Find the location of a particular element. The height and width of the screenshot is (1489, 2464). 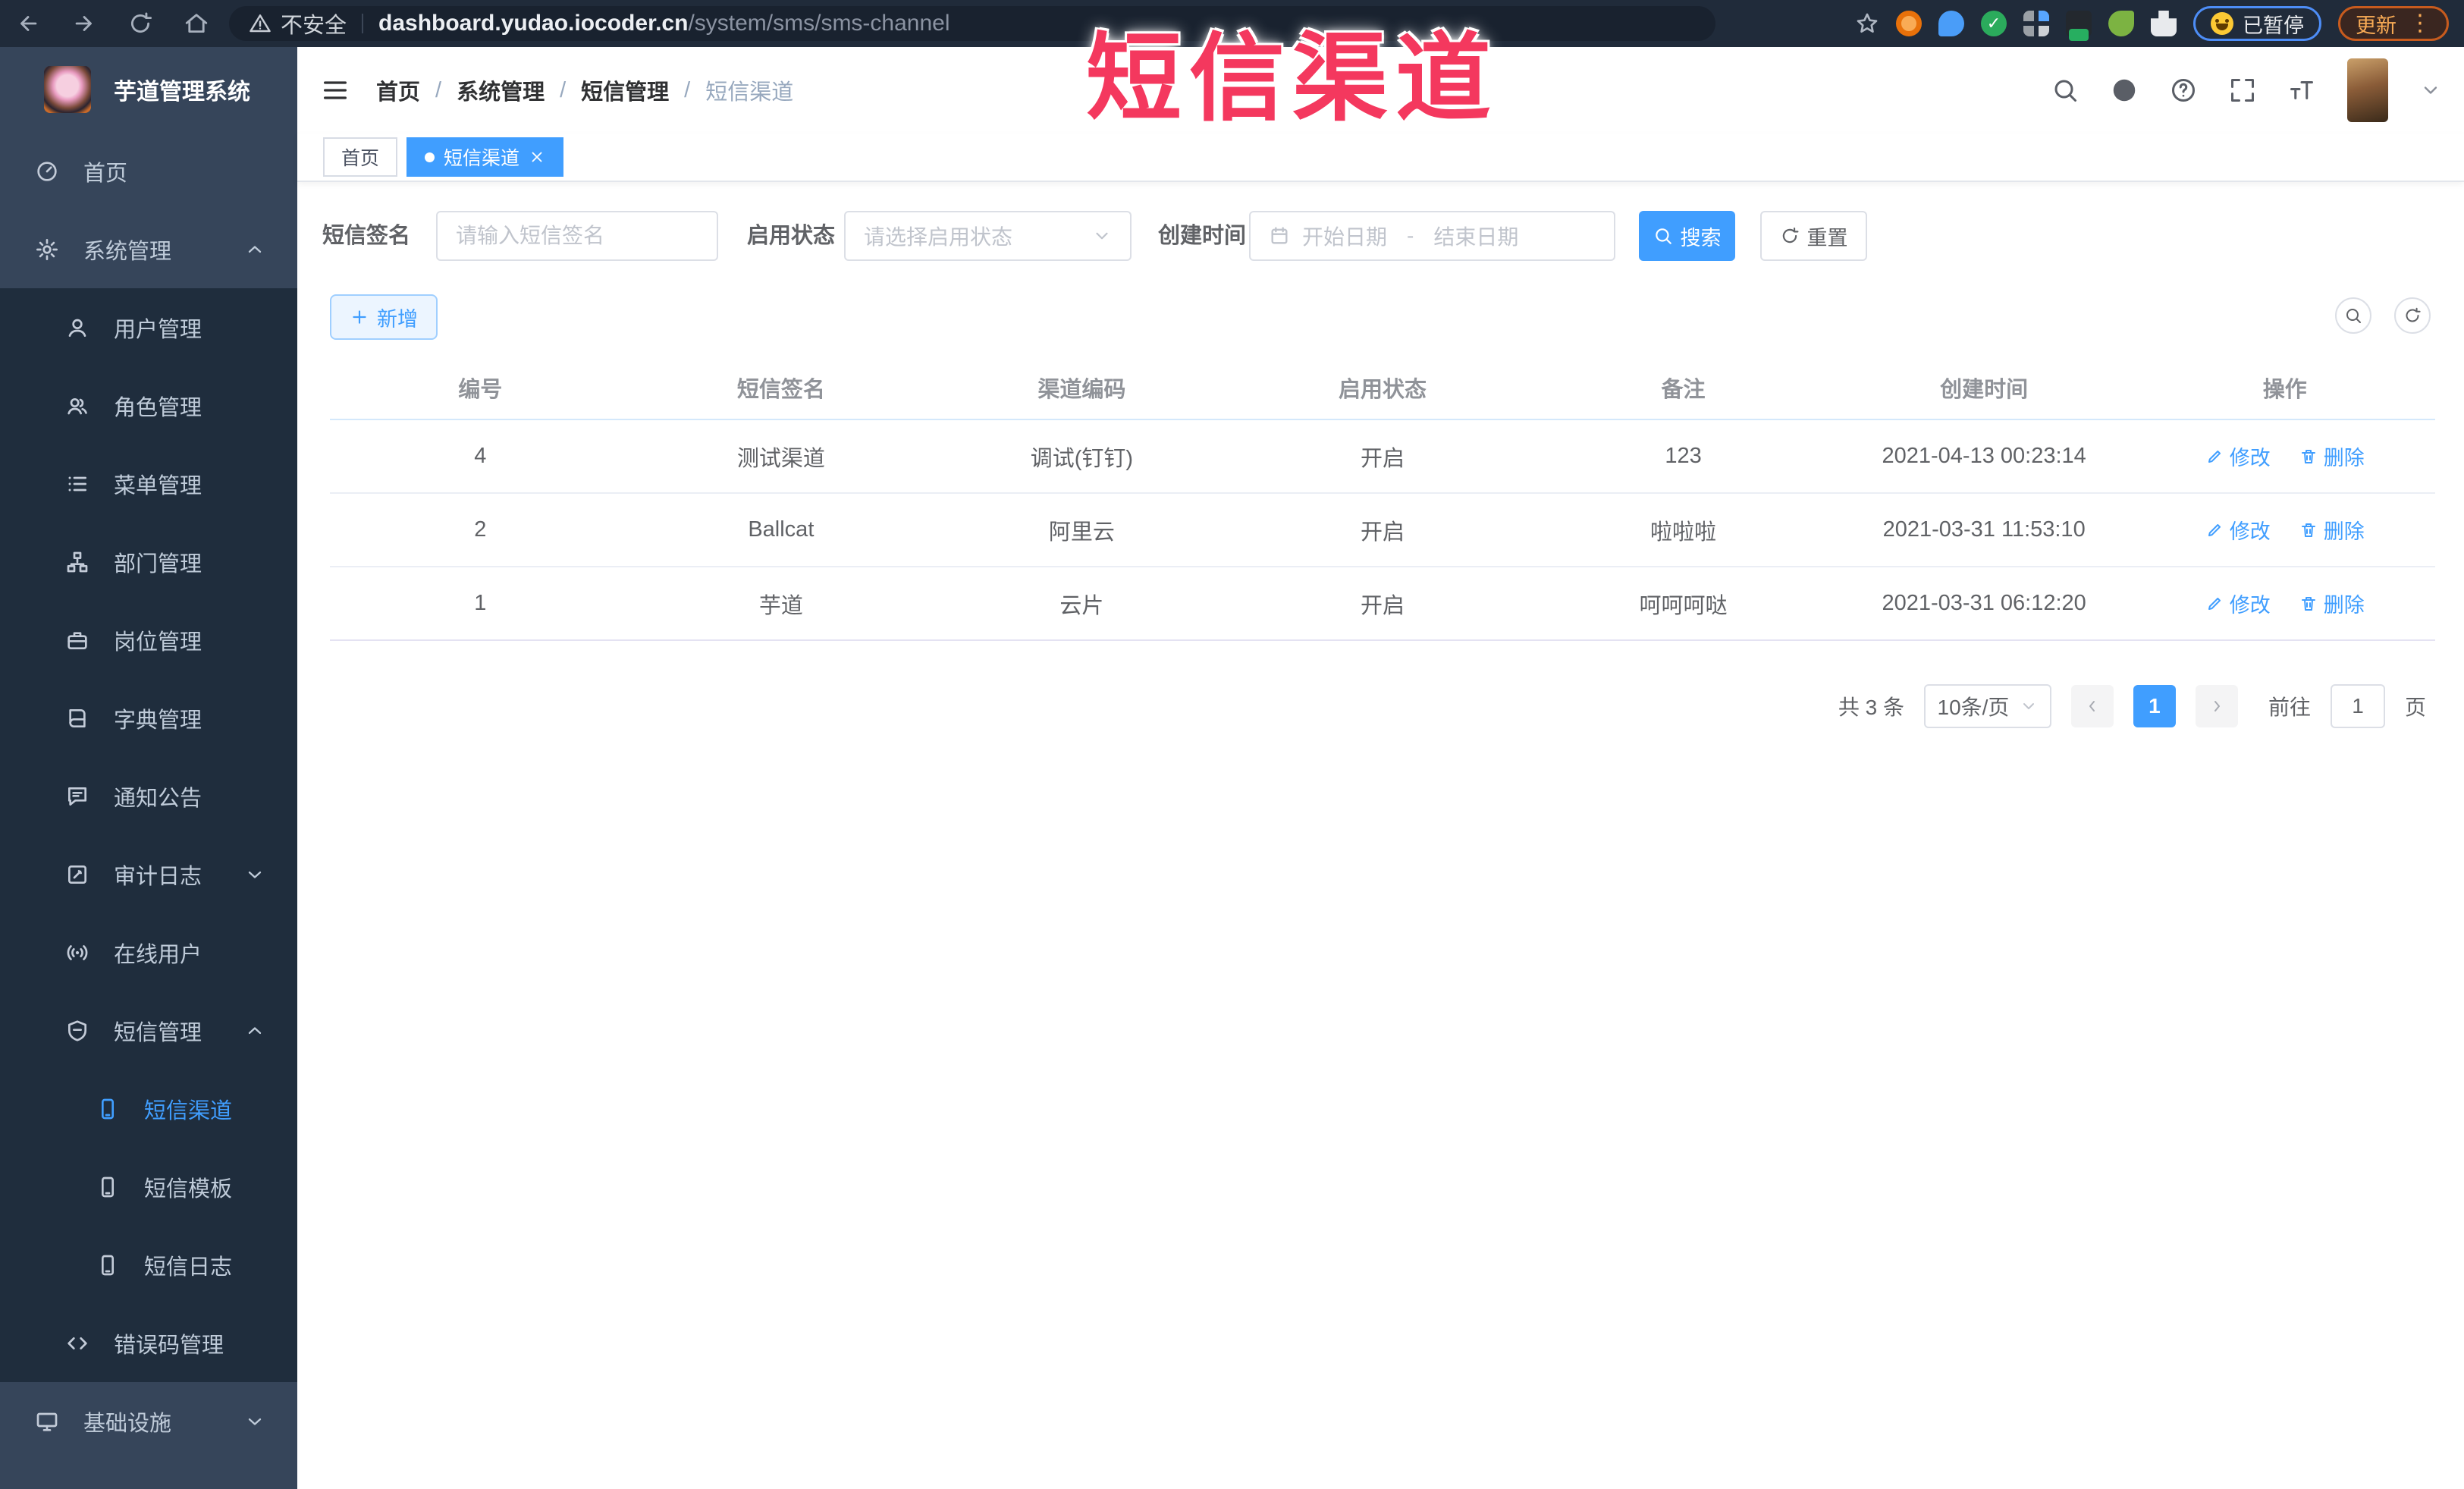

monitor-icon is located at coordinates (48, 1421).